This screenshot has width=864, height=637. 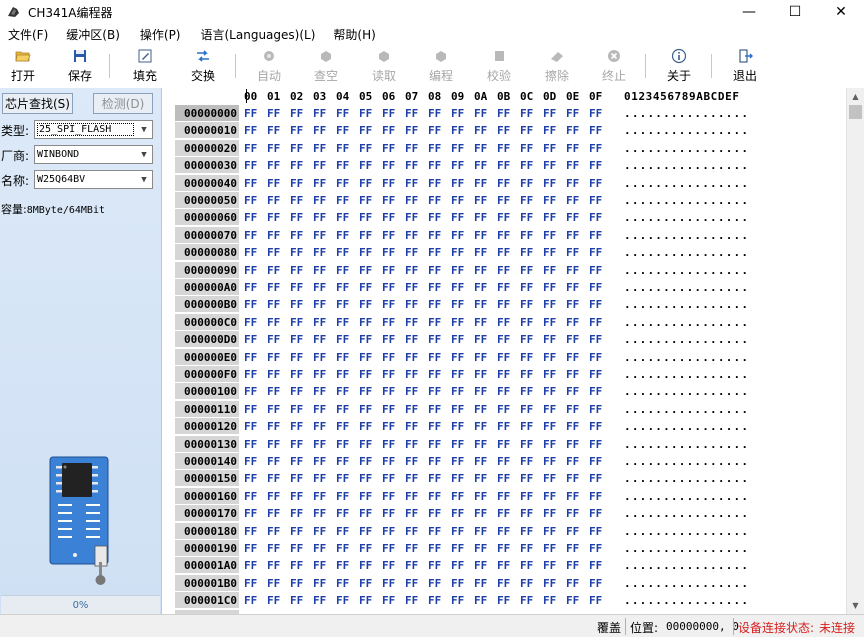 I want to click on about-button: 关于, so click(x=679, y=66).